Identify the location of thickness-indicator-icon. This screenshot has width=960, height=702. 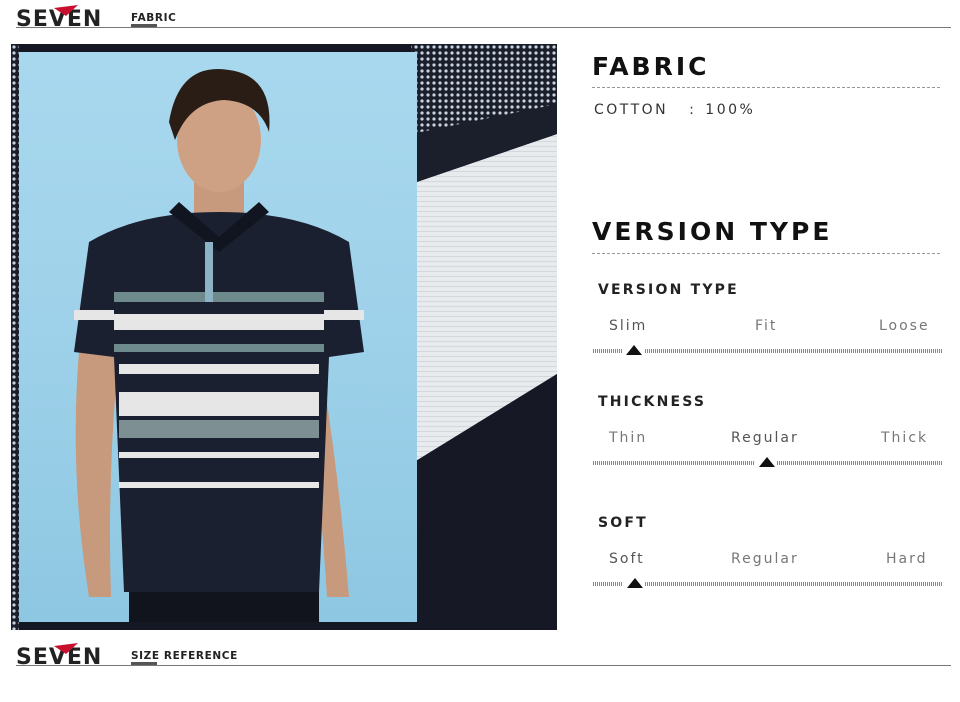
(767, 462).